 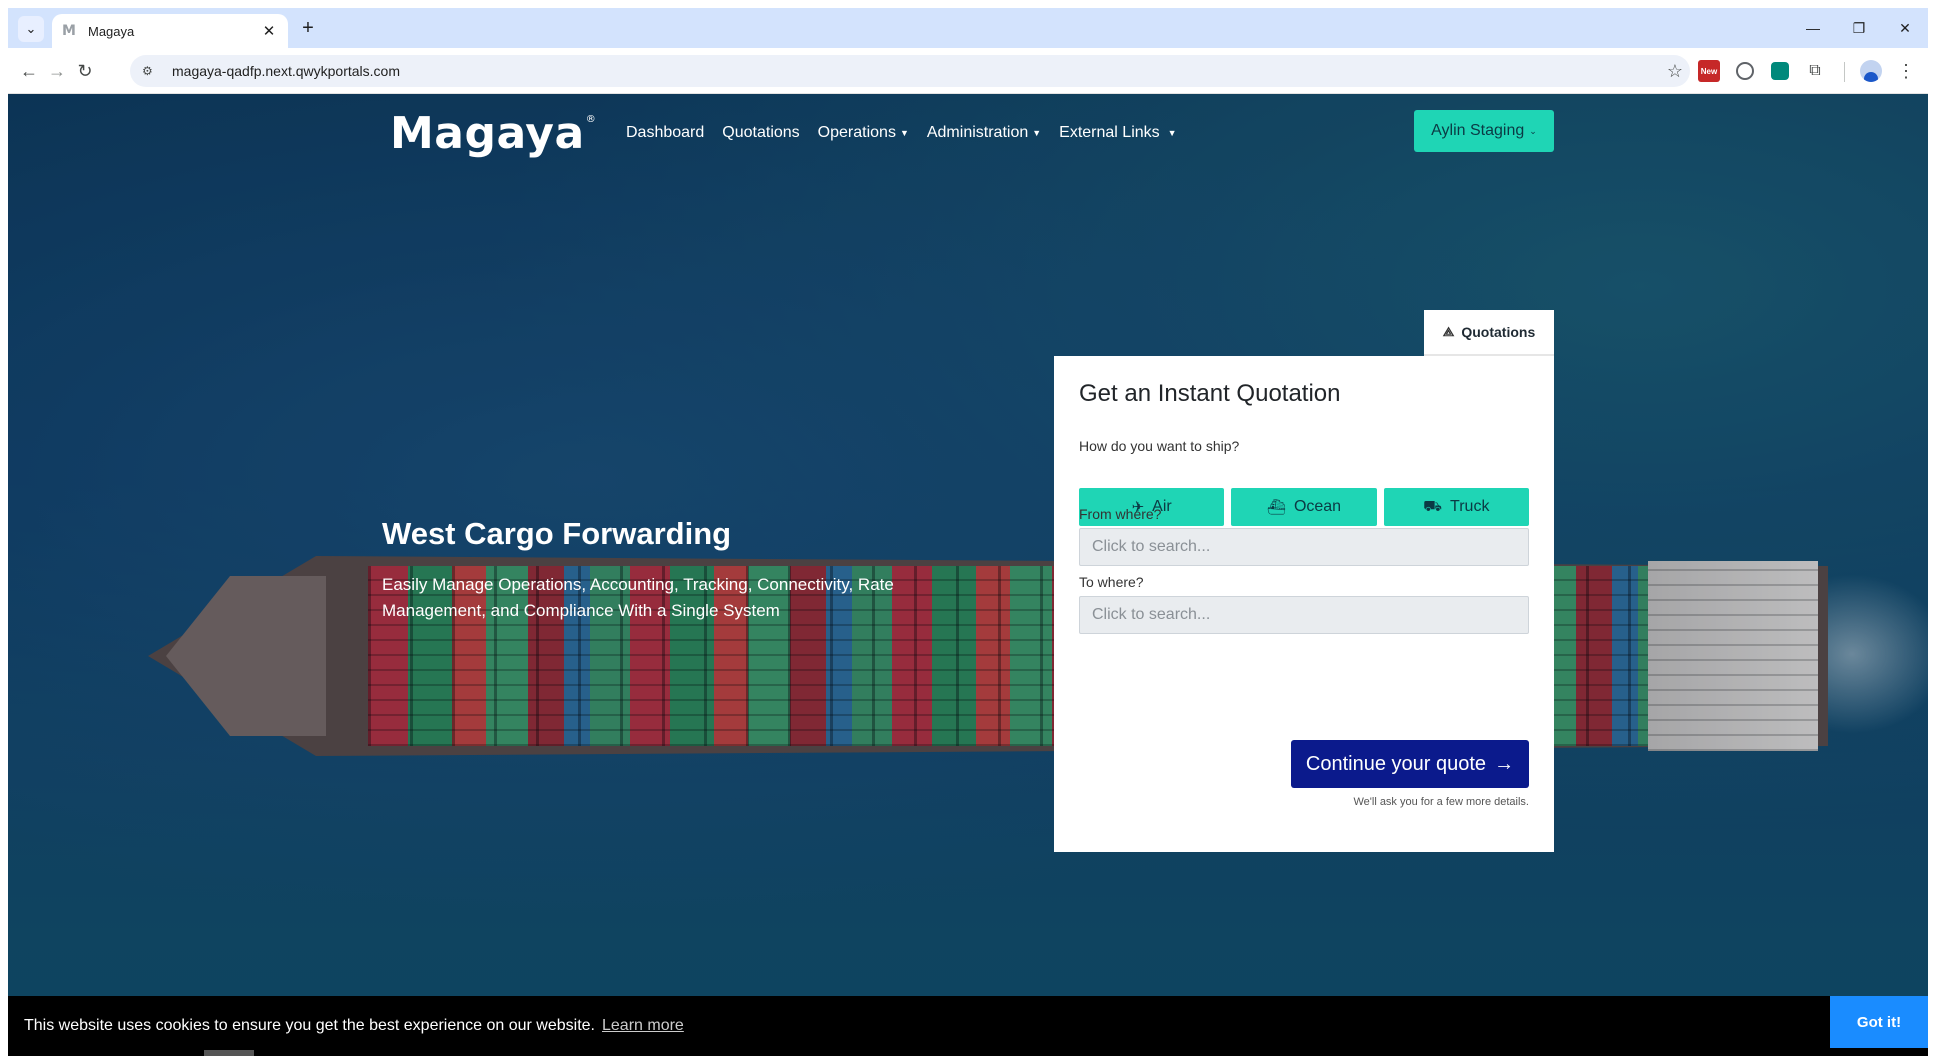 What do you see at coordinates (643, 1026) in the screenshot?
I see `cookie-learn-more-link: Learn more` at bounding box center [643, 1026].